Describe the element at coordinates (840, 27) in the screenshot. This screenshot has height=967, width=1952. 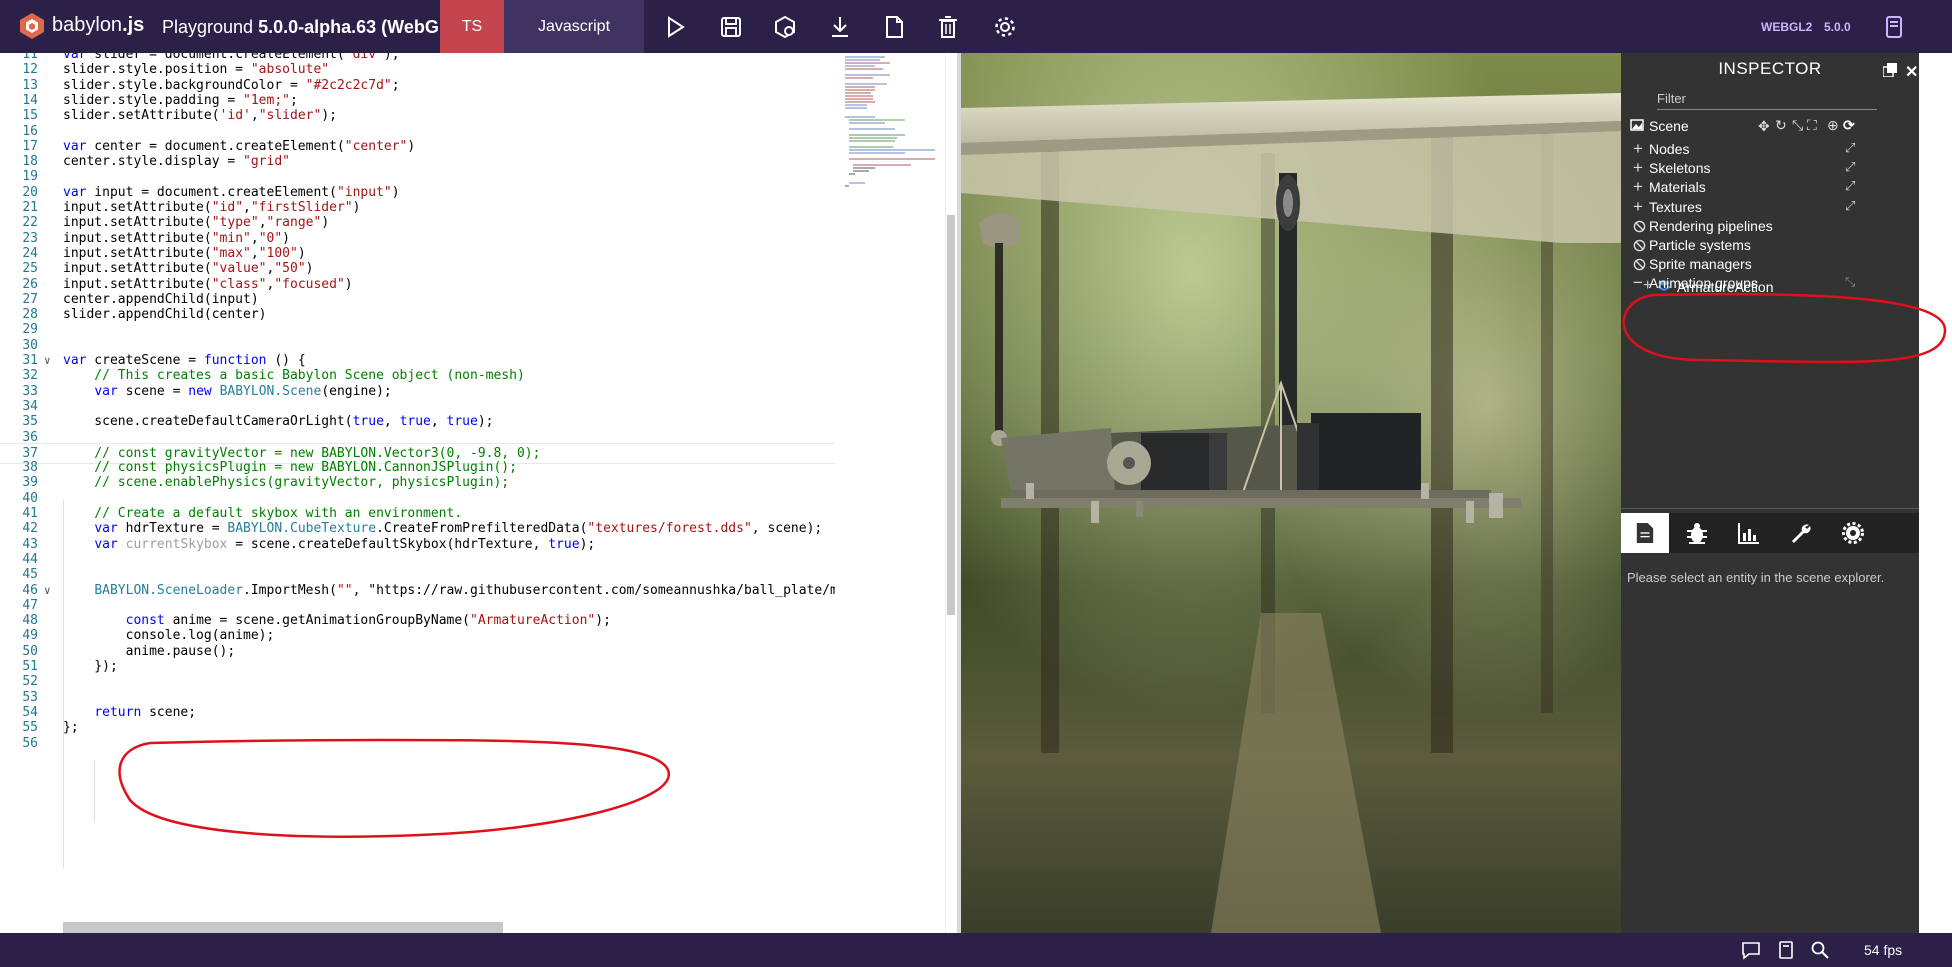
I see `download-icon` at that location.